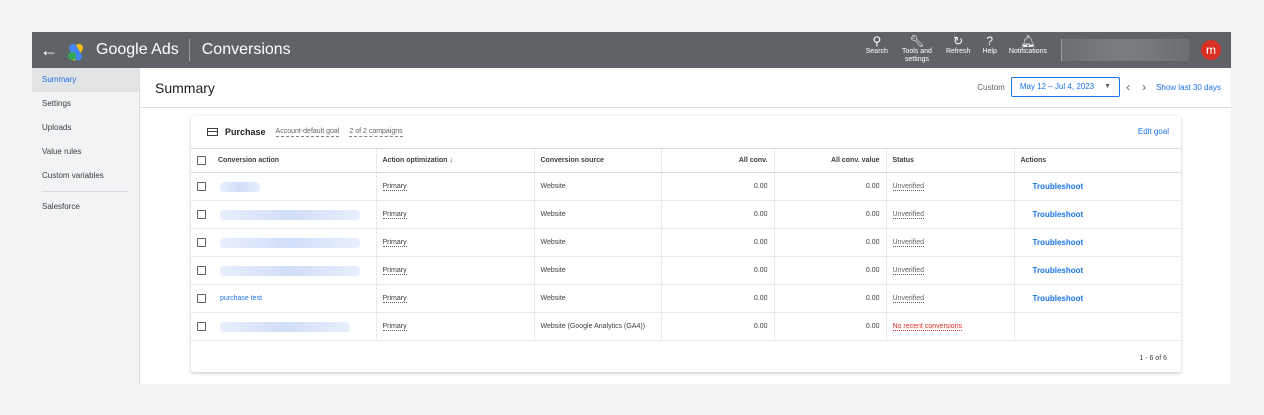 Image resolution: width=1264 pixels, height=415 pixels. I want to click on help-button: ? Help, so click(989, 44).